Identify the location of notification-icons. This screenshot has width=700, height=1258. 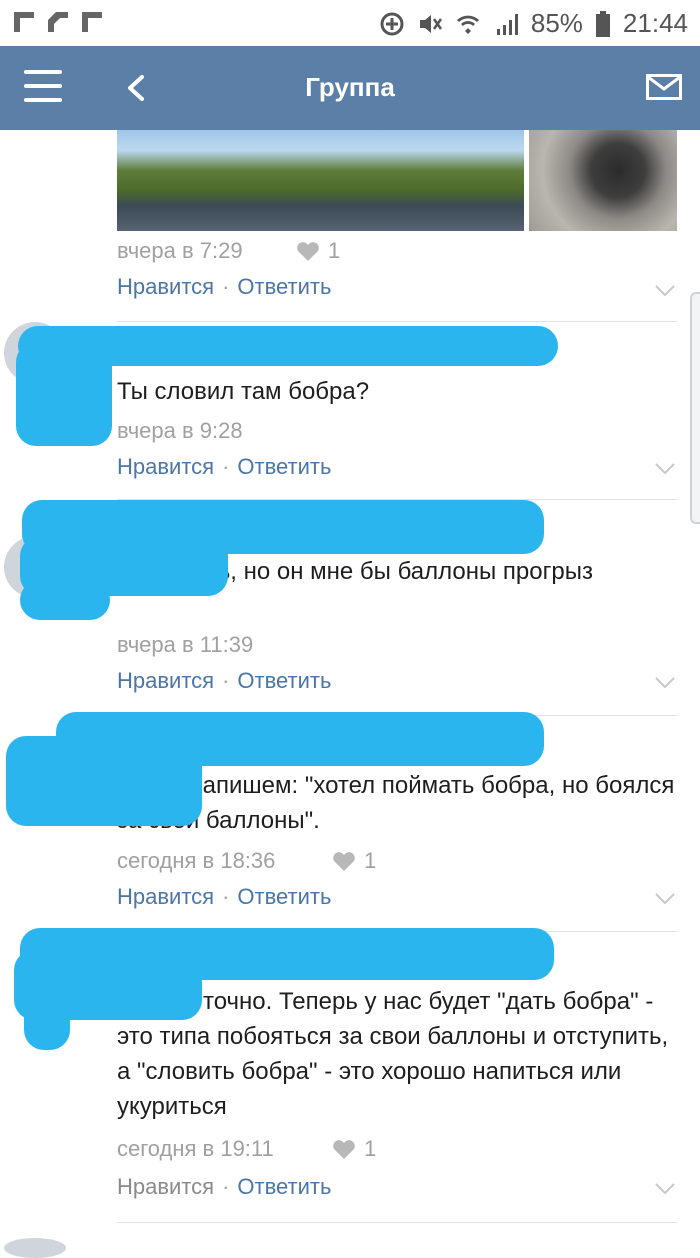
(58, 22).